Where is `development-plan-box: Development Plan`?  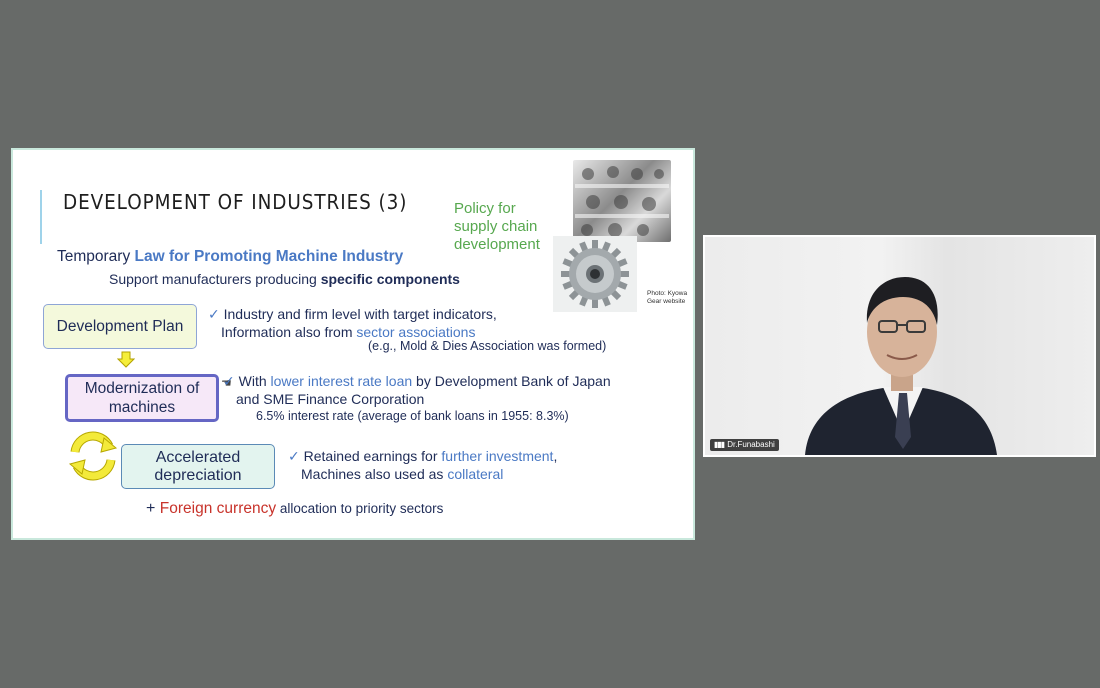 development-plan-box: Development Plan is located at coordinates (120, 326).